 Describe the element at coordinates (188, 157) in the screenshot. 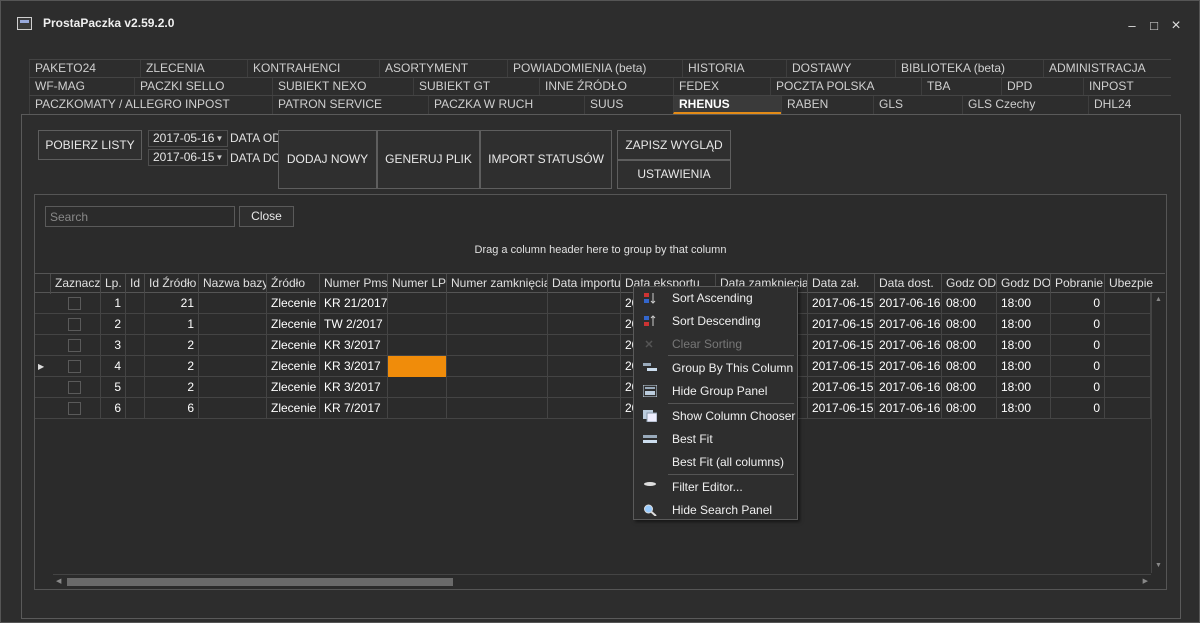

I see `date-to-picker: 2017-06-15 ▼` at that location.